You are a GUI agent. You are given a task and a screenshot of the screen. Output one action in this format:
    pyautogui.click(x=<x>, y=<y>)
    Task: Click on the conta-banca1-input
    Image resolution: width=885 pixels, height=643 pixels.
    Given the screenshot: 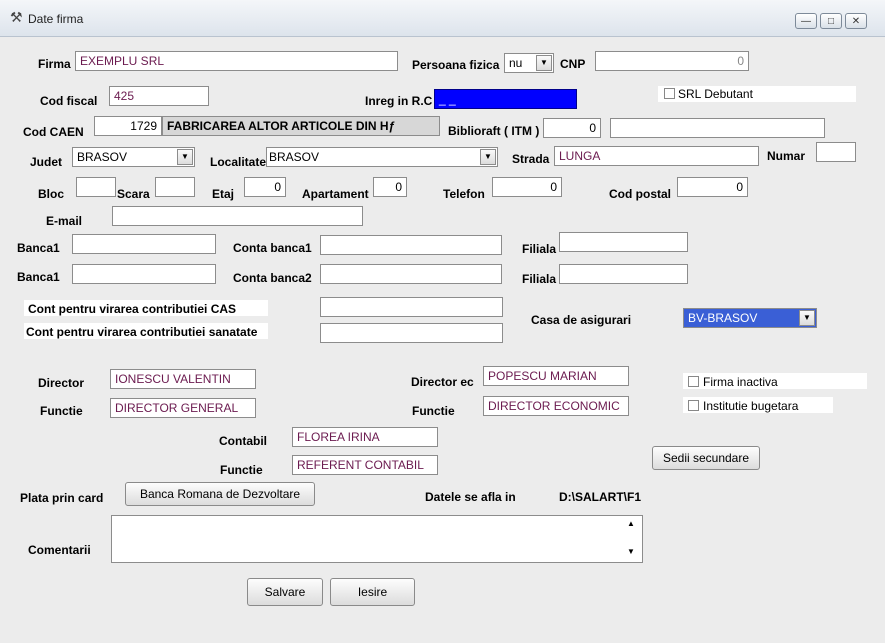 What is the action you would take?
    pyautogui.click(x=411, y=245)
    